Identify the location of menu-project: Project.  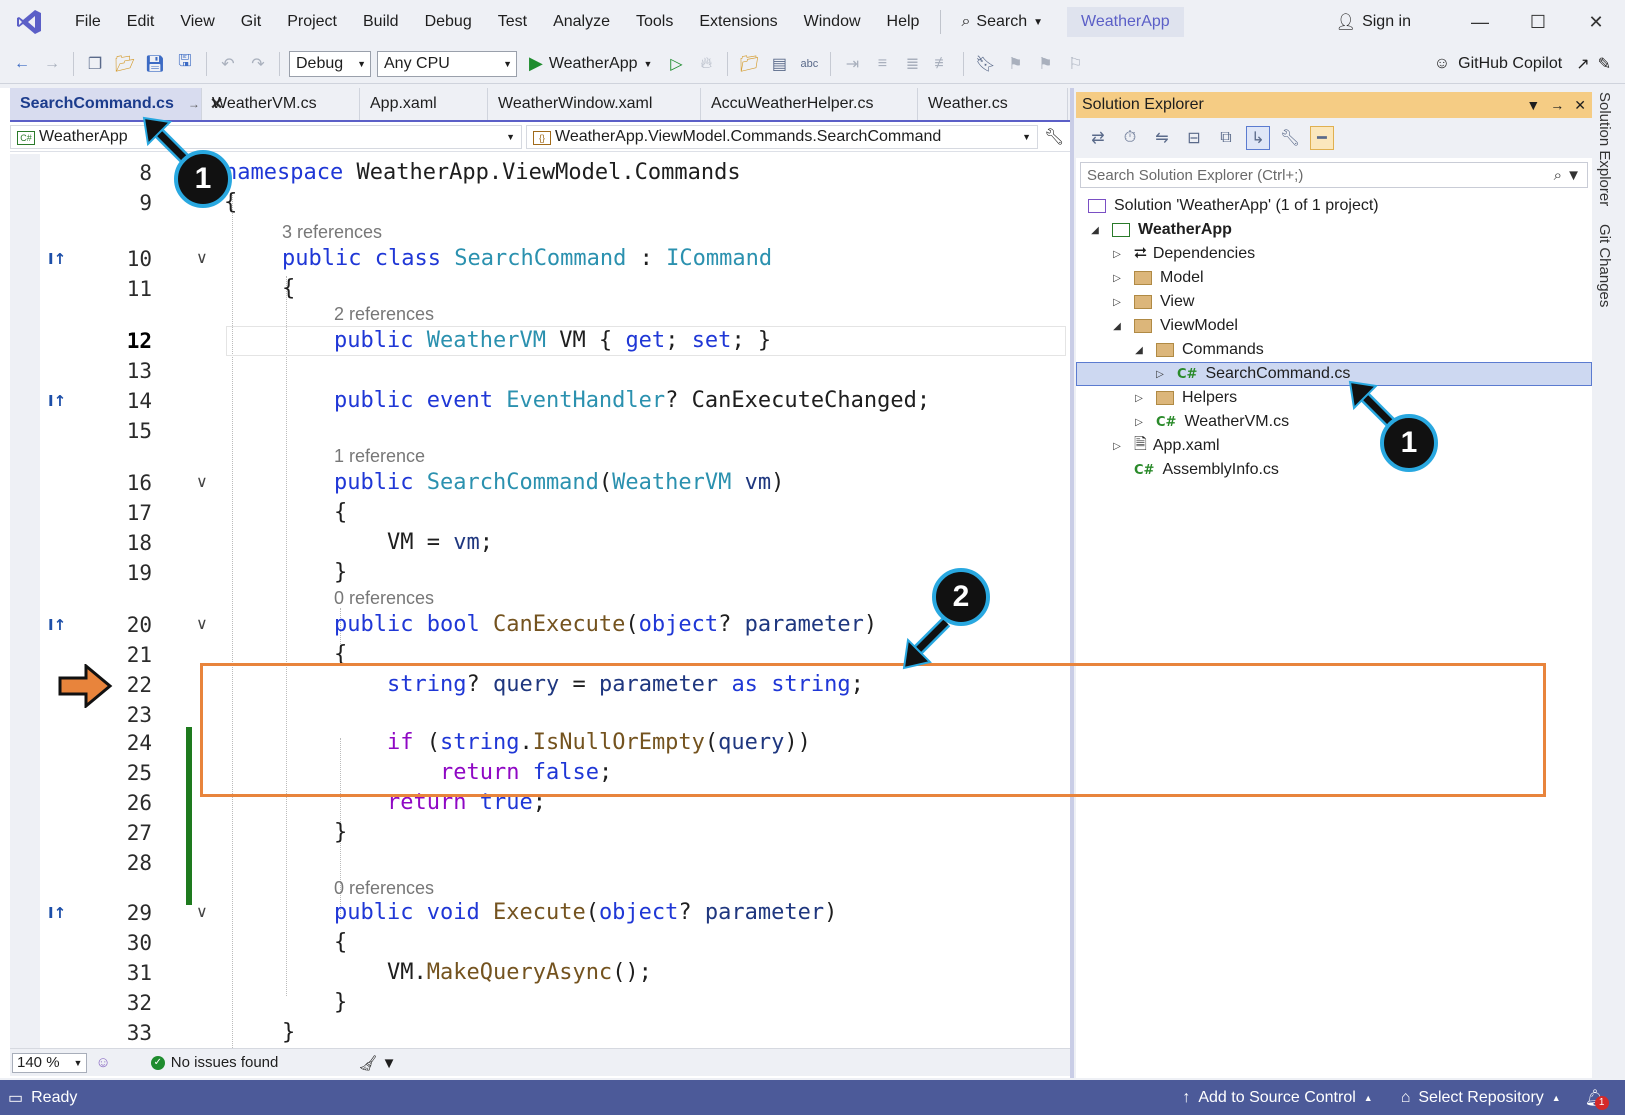
(312, 22).